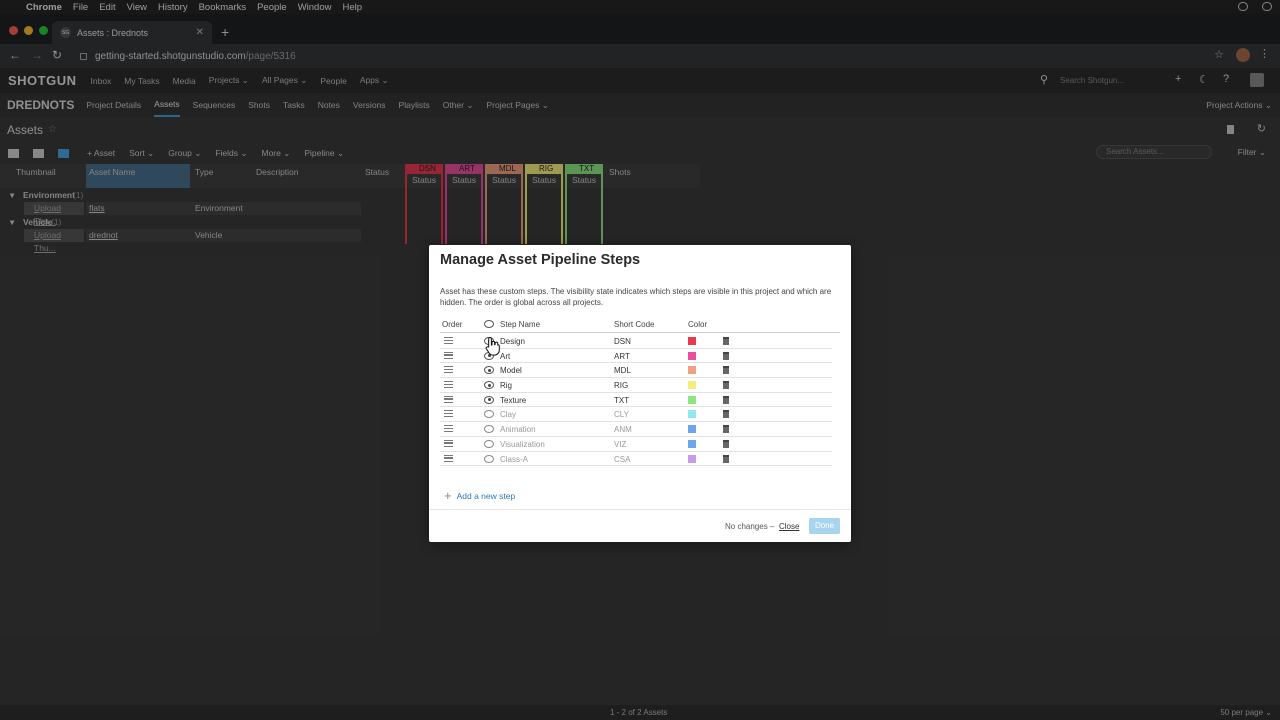 Image resolution: width=1280 pixels, height=720 pixels. What do you see at coordinates (636, 400) in the screenshot?
I see `step-row-texture: Texture TXT` at bounding box center [636, 400].